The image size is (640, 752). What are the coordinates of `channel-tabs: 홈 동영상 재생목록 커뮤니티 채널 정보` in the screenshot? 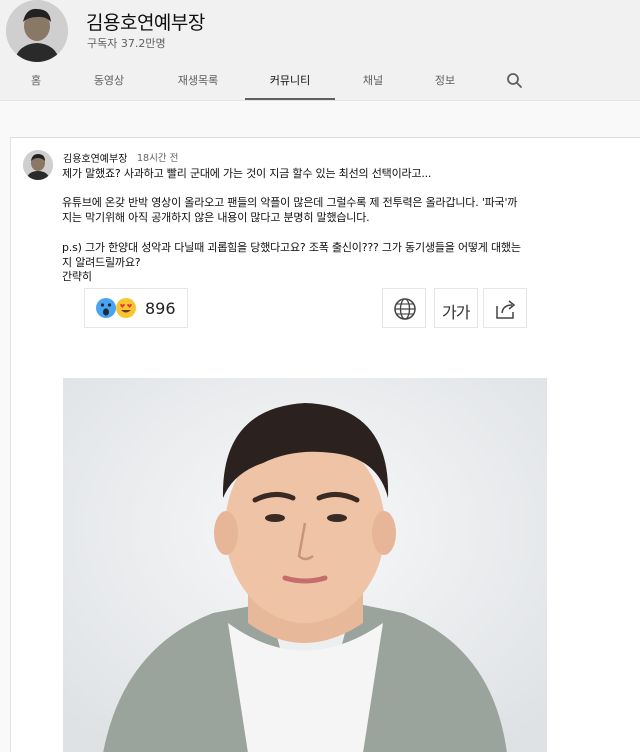 It's located at (320, 83).